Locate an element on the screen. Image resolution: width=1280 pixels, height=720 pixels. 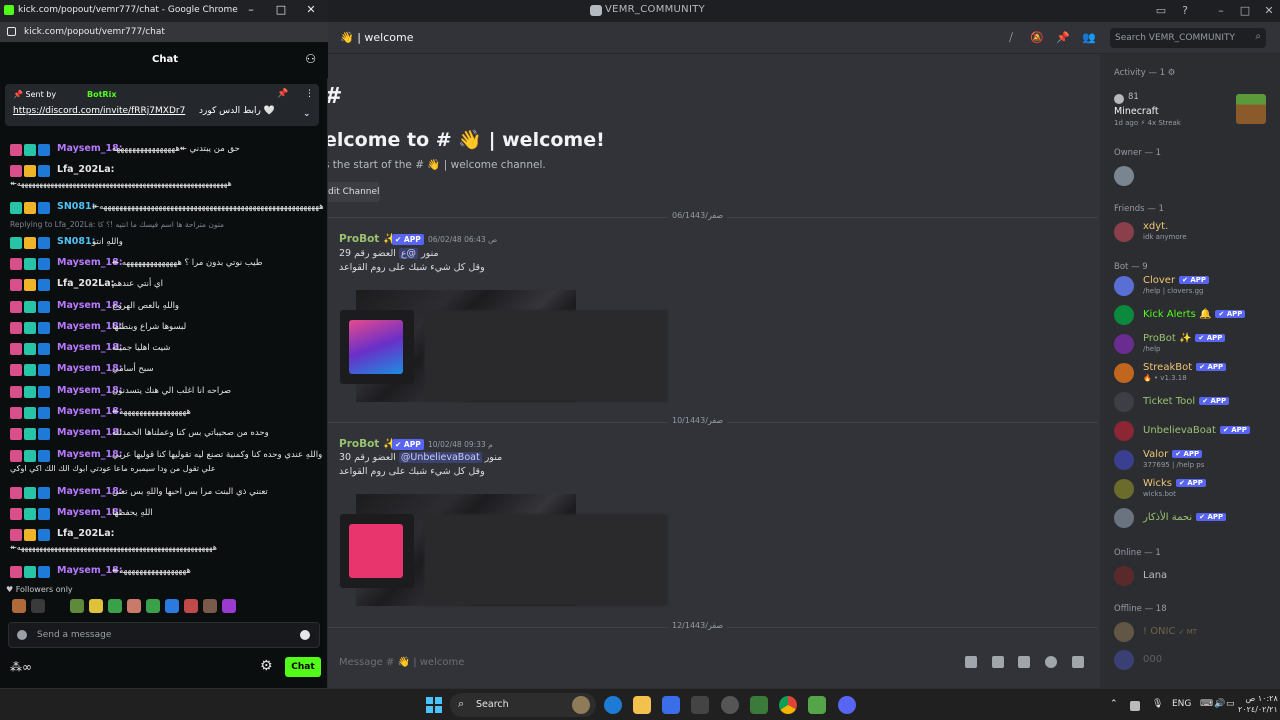
bot-member-item: Clover ✔ APP/help | clovers.gg is located at coordinates (1194, 286).